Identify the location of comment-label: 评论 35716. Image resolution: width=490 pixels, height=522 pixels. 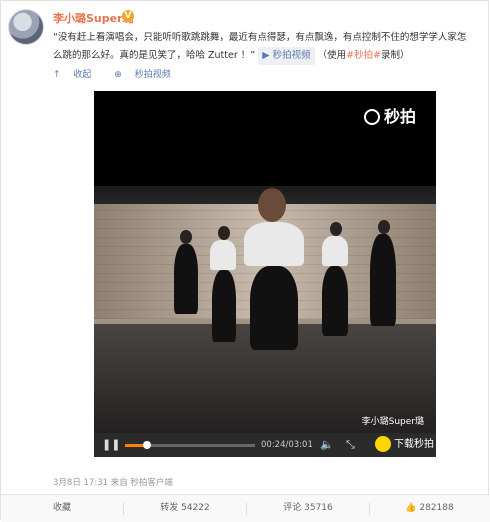
(308, 508).